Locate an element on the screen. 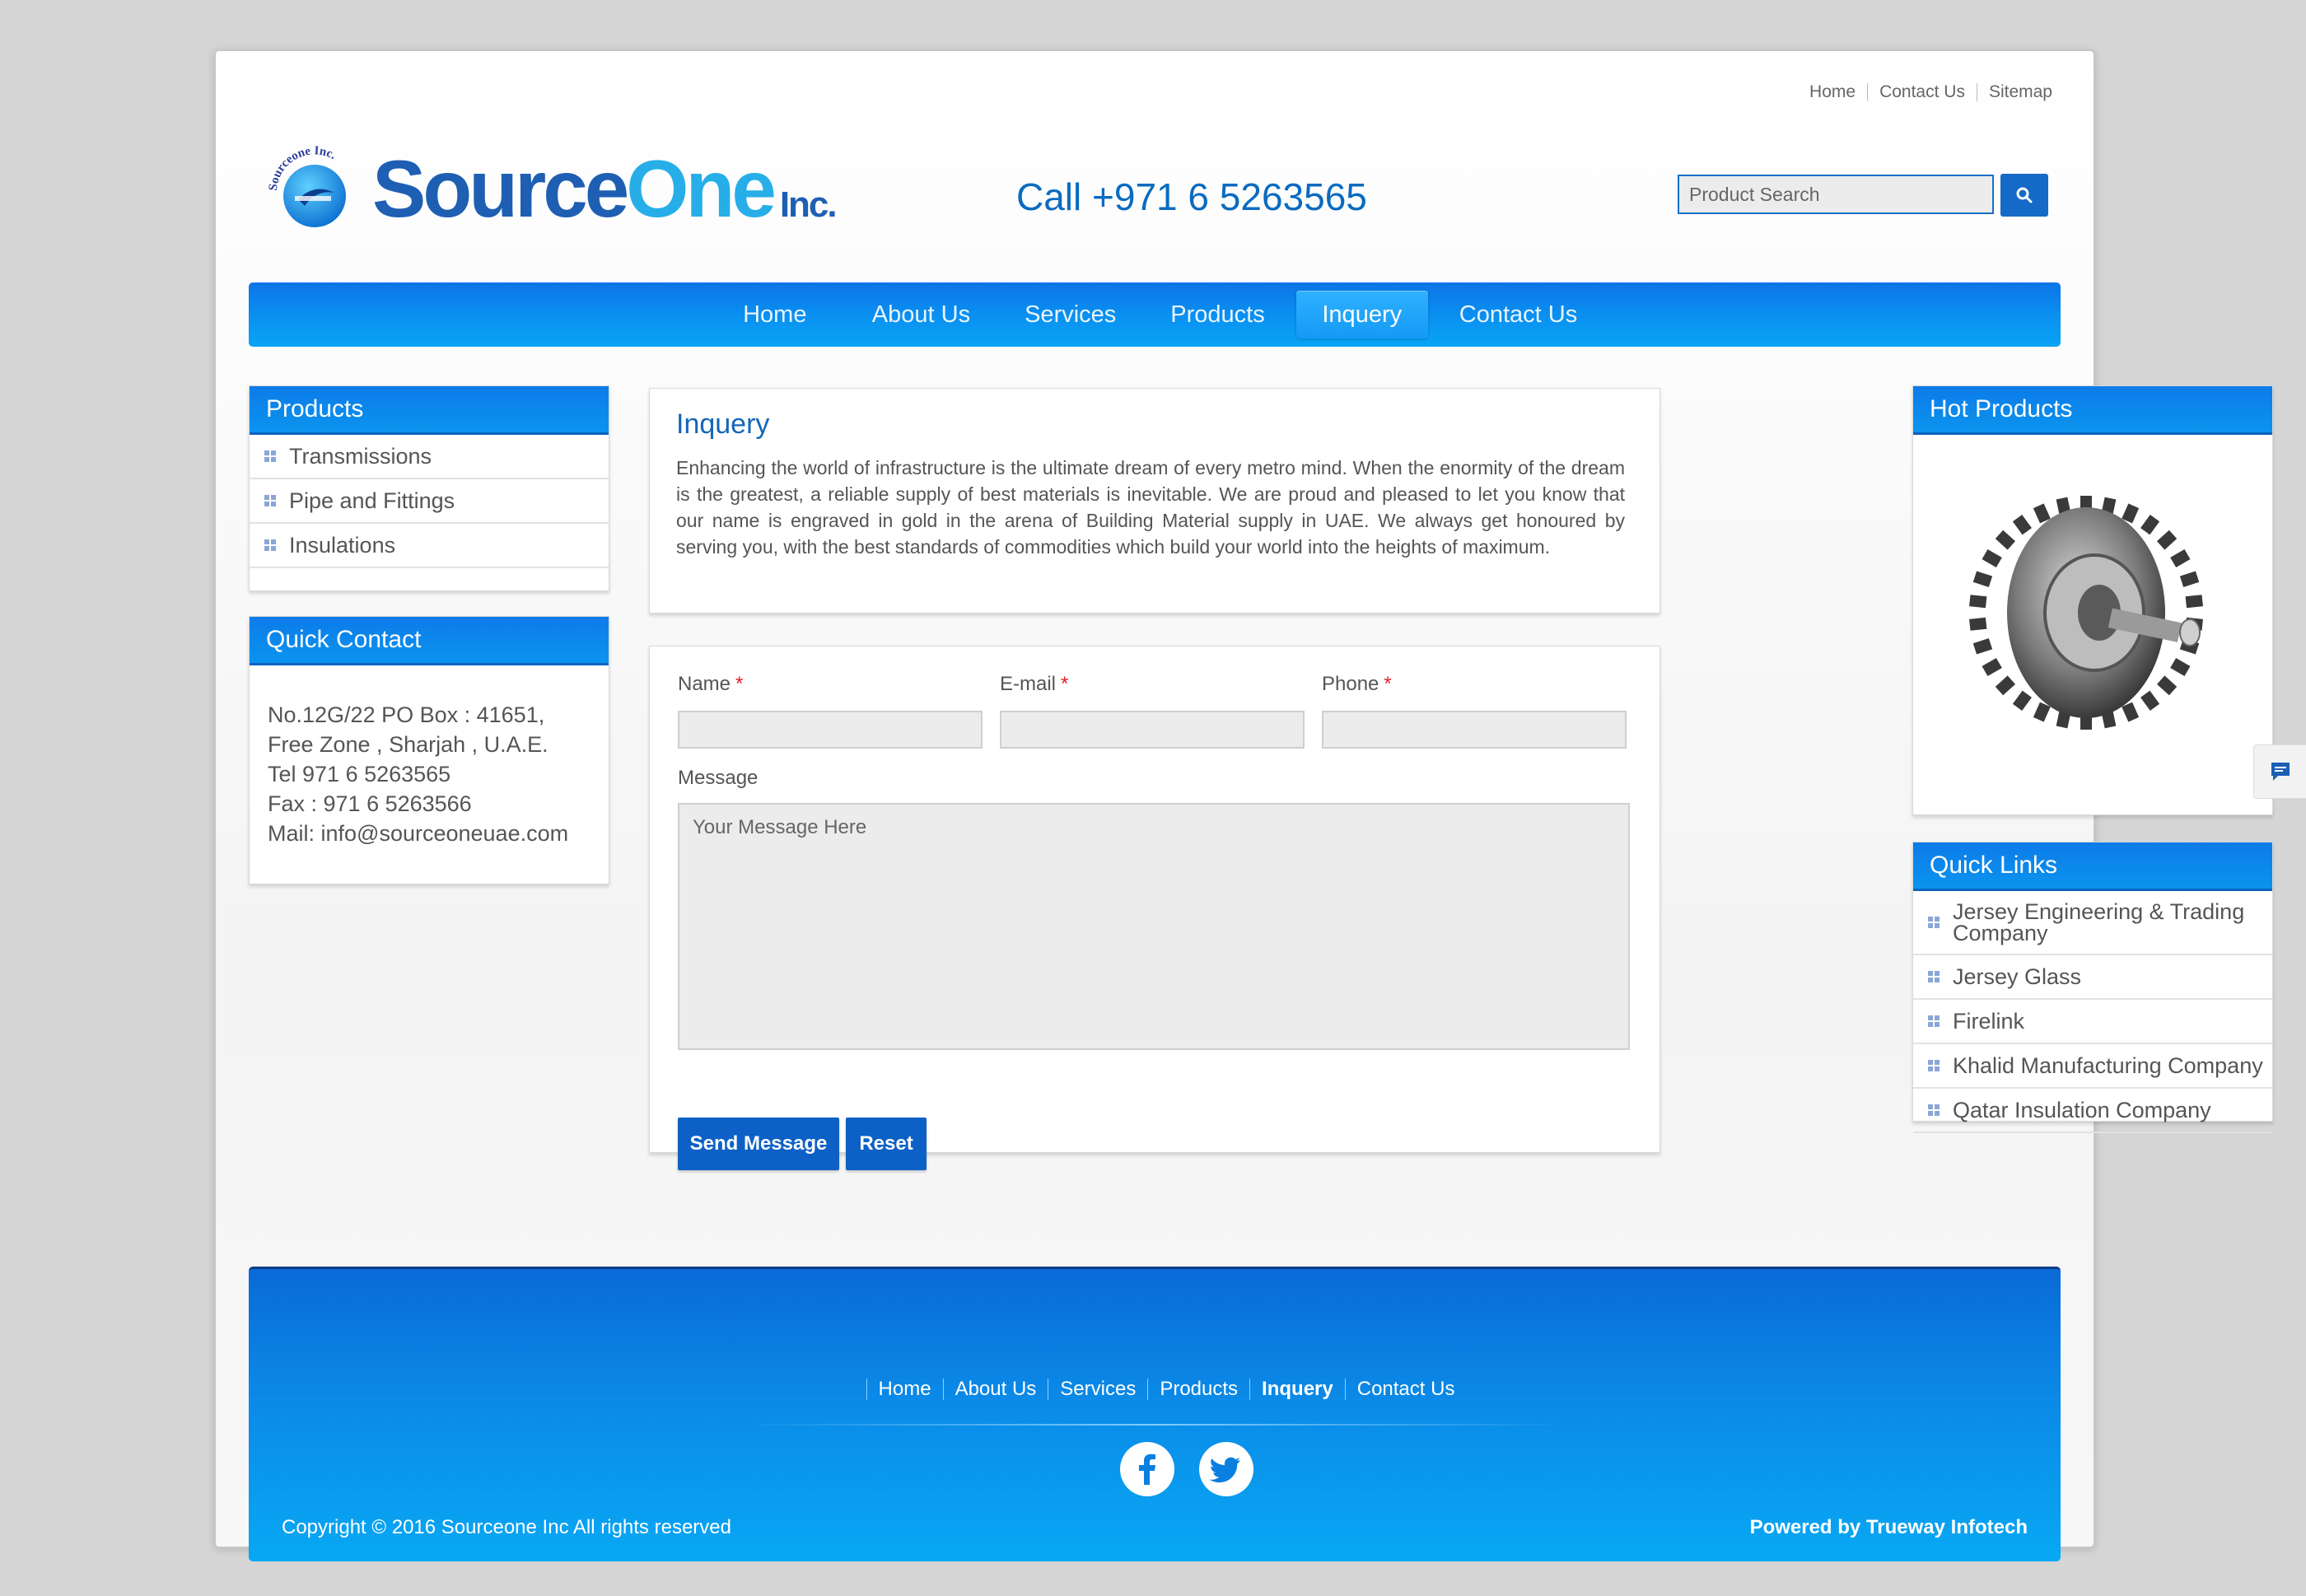 This screenshot has height=1596, width=2306. product-link-transmissions: Transmissions is located at coordinates (429, 457).